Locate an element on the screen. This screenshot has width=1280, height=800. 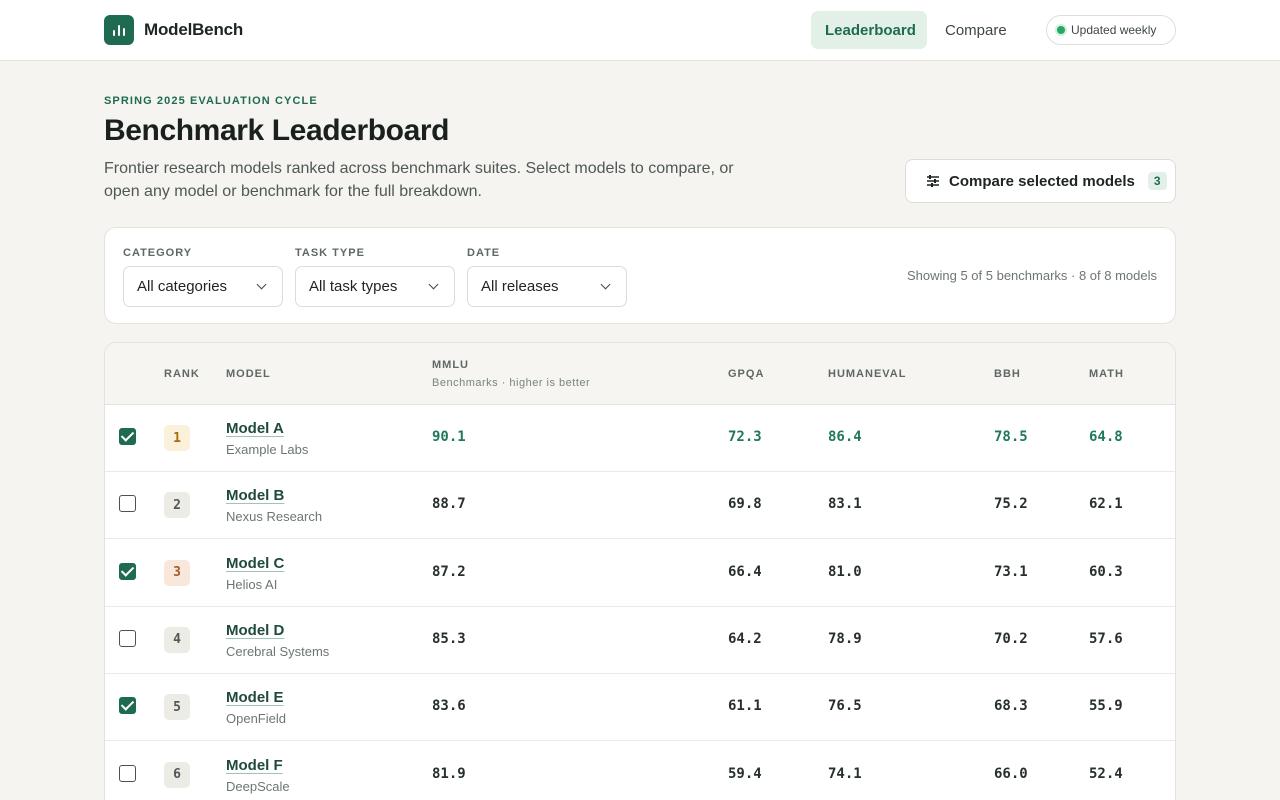
score-gpqa: 59.4 is located at coordinates (745, 774).